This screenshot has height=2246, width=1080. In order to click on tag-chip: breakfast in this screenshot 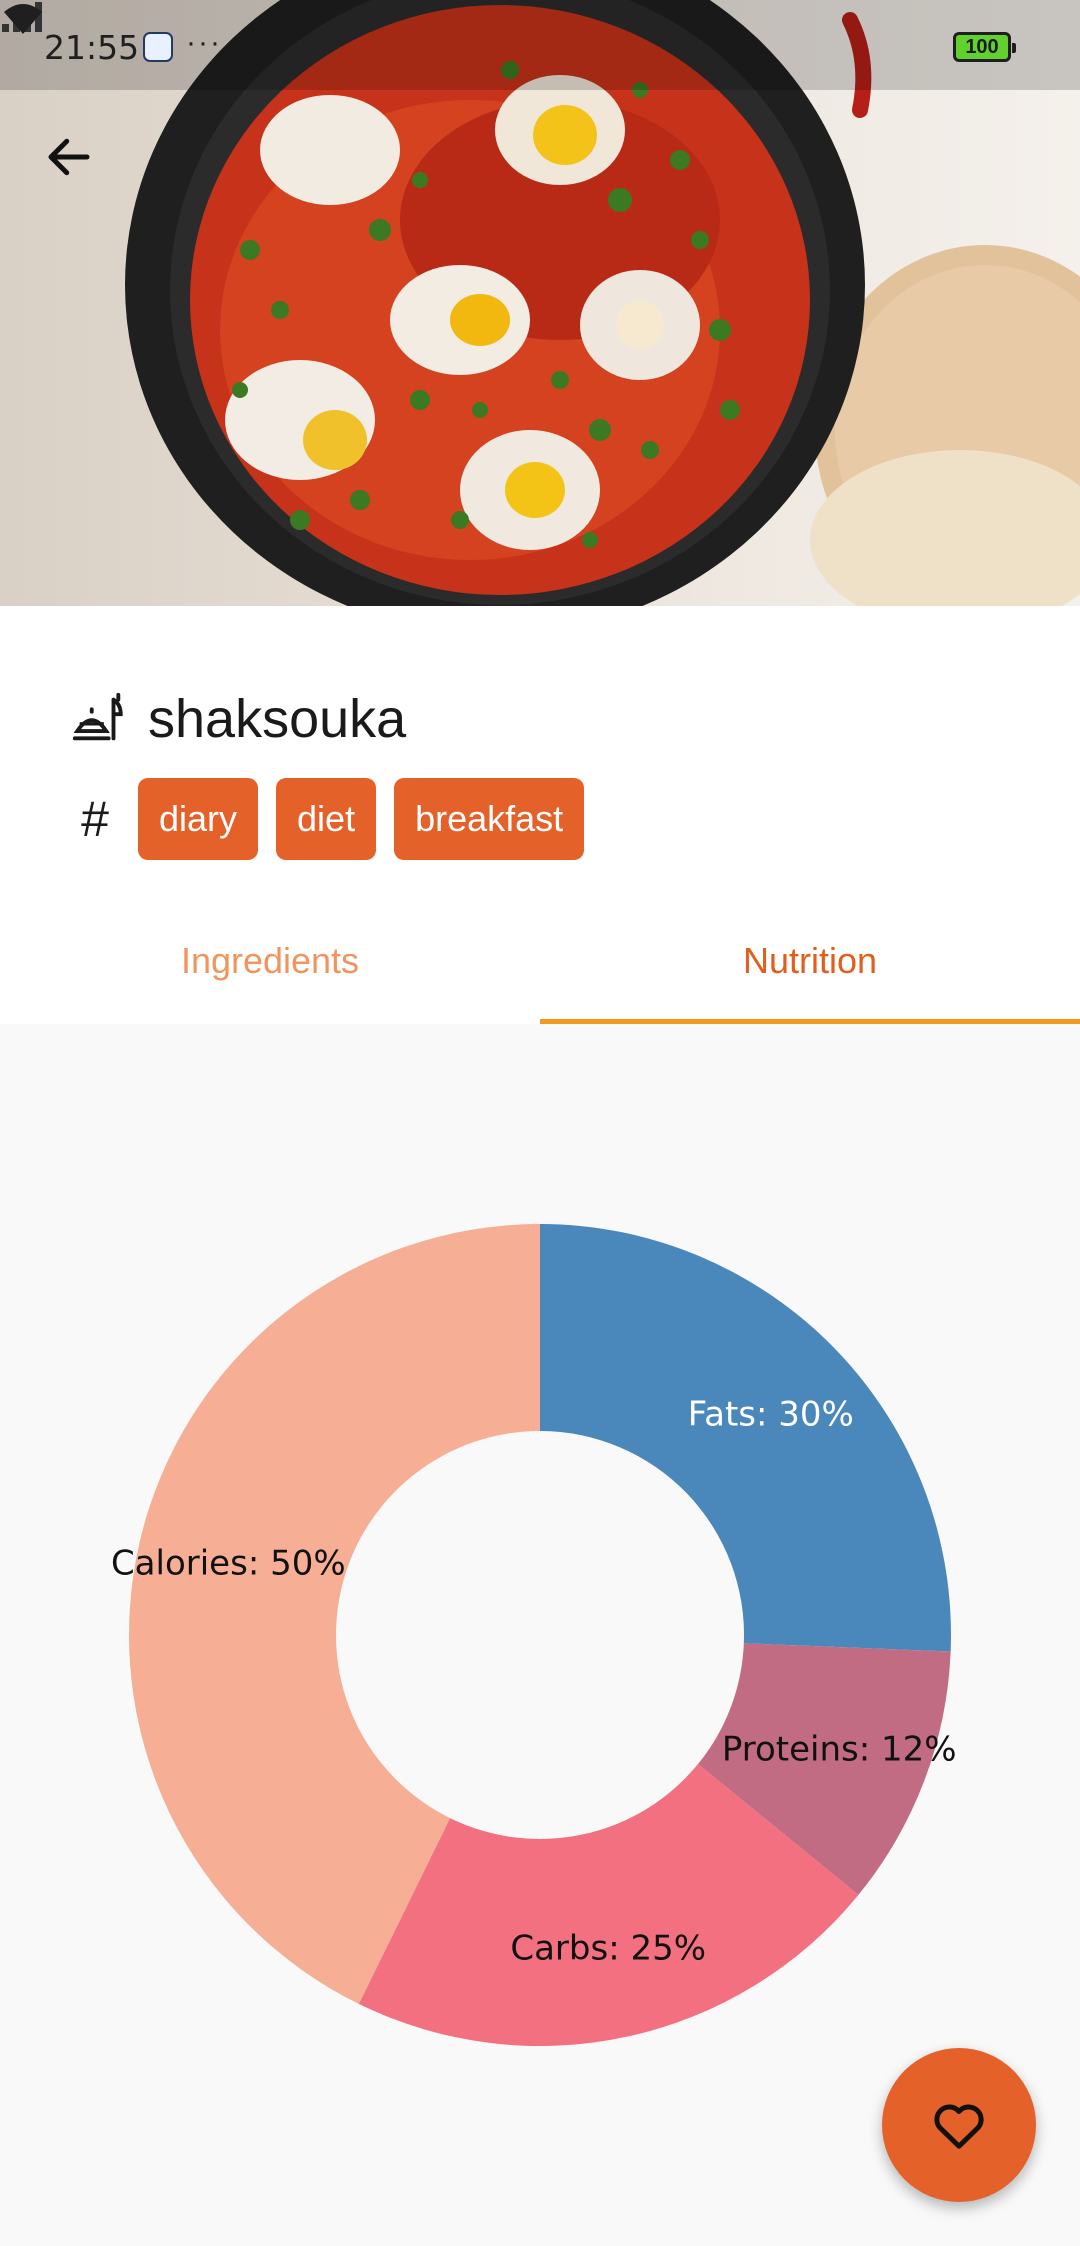, I will do `click(489, 819)`.